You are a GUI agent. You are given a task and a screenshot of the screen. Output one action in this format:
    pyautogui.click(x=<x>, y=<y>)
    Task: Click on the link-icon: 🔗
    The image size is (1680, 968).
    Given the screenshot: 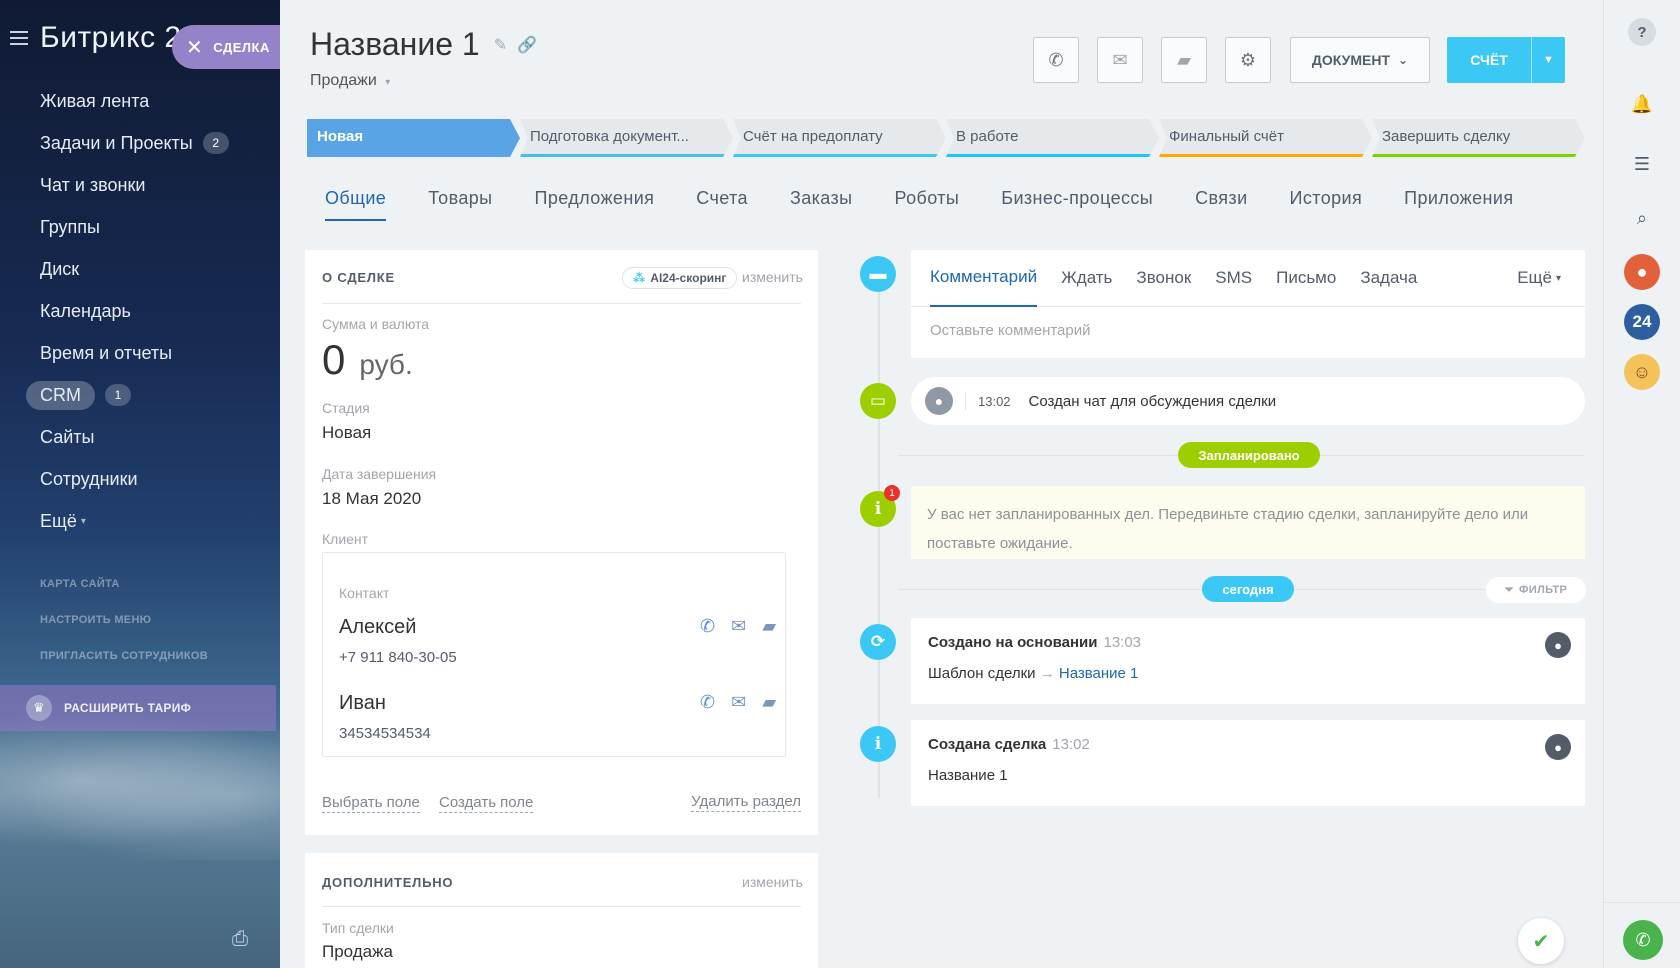 What is the action you would take?
    pyautogui.click(x=527, y=45)
    